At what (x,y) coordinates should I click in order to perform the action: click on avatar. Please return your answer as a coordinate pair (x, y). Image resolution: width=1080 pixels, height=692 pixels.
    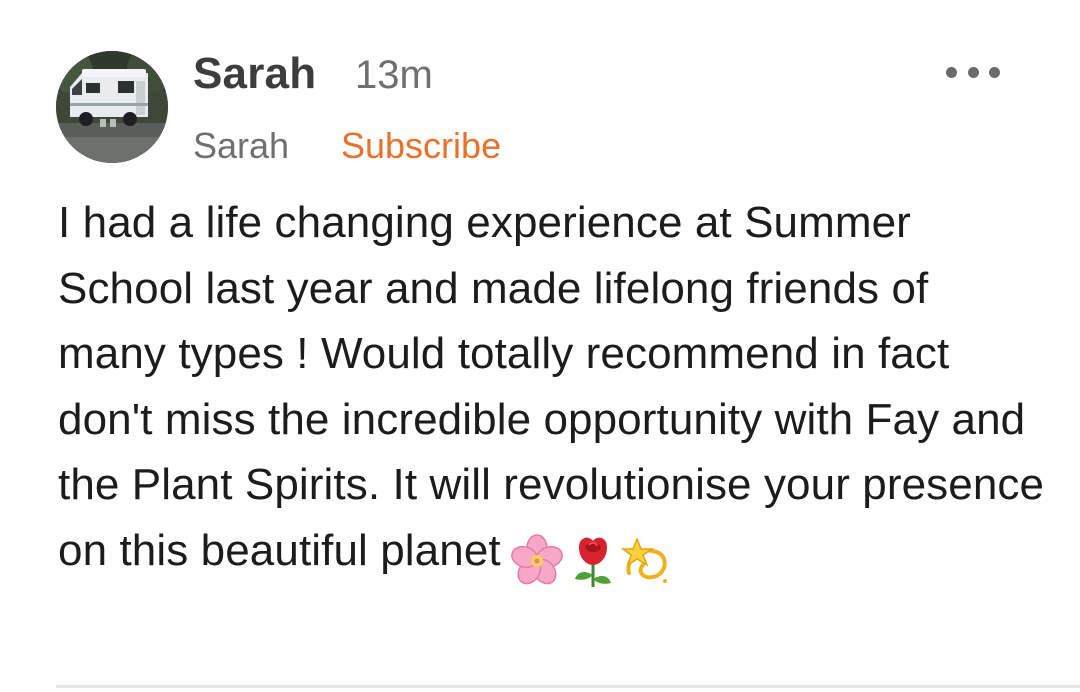
    Looking at the image, I should click on (112, 107).